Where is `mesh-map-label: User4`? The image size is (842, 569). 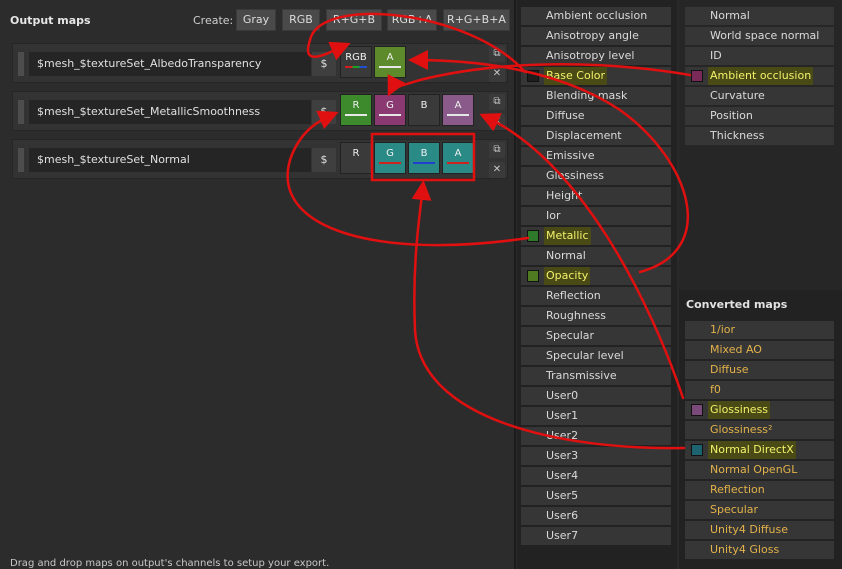 mesh-map-label: User4 is located at coordinates (562, 475).